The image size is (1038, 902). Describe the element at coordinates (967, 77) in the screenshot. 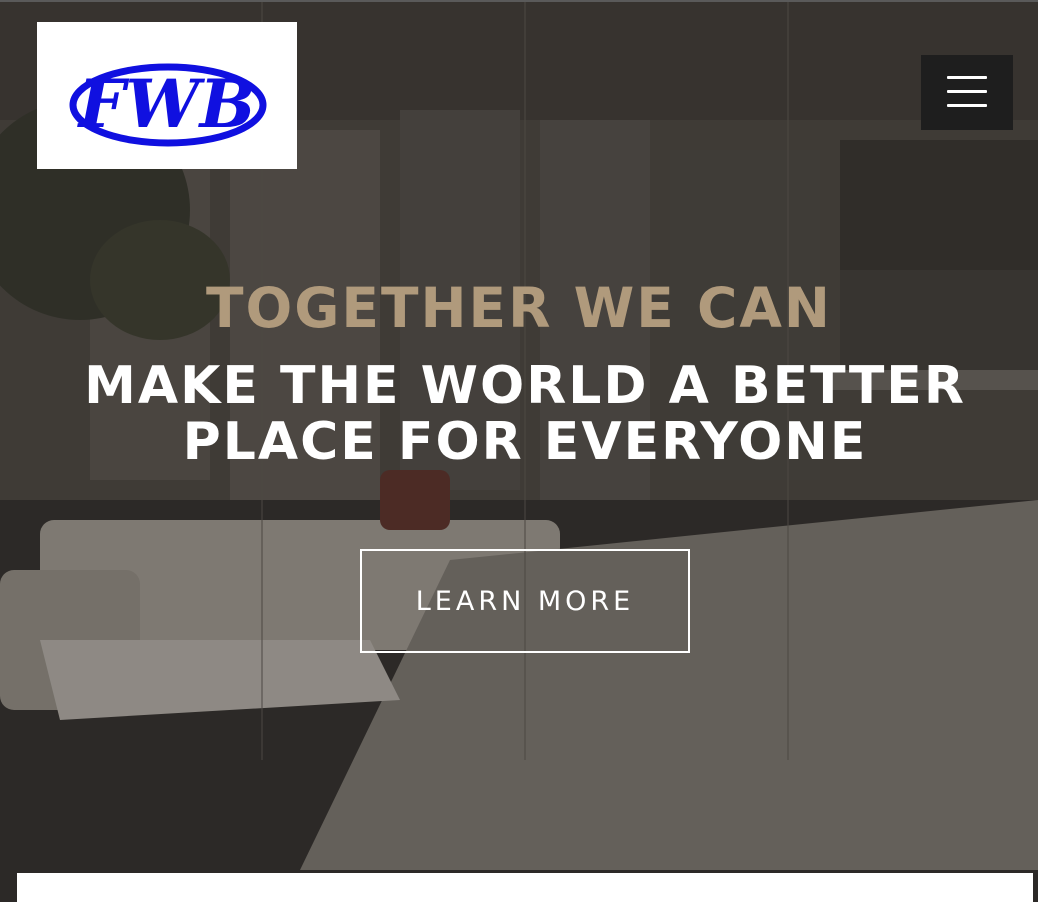

I see `hamburger-menu-icon` at that location.